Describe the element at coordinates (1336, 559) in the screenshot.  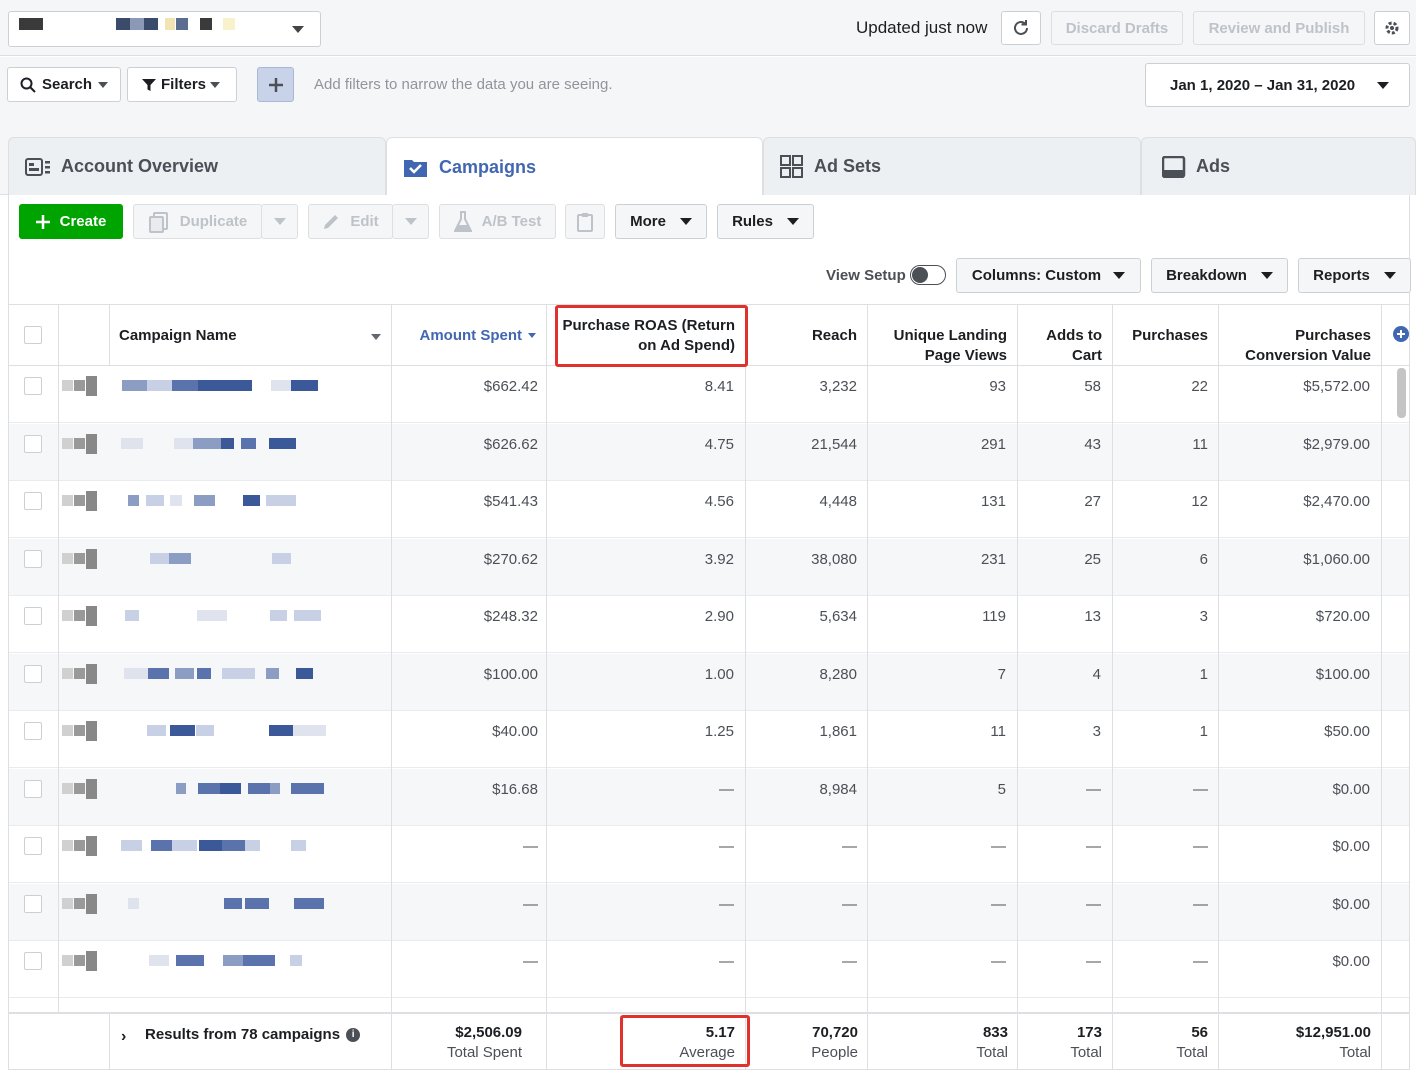
I see `cell-value: $1,060.00` at that location.